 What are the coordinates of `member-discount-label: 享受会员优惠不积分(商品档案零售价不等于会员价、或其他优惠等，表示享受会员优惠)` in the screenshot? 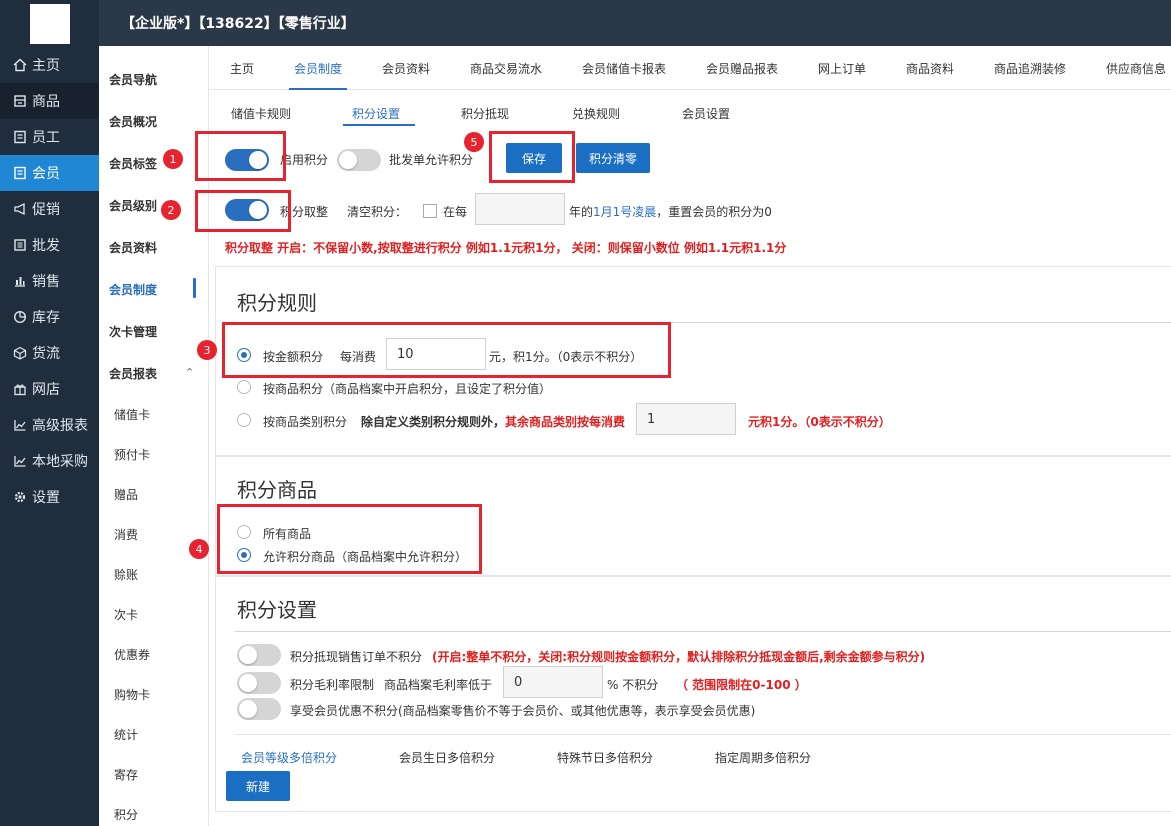 It's located at (523, 711).